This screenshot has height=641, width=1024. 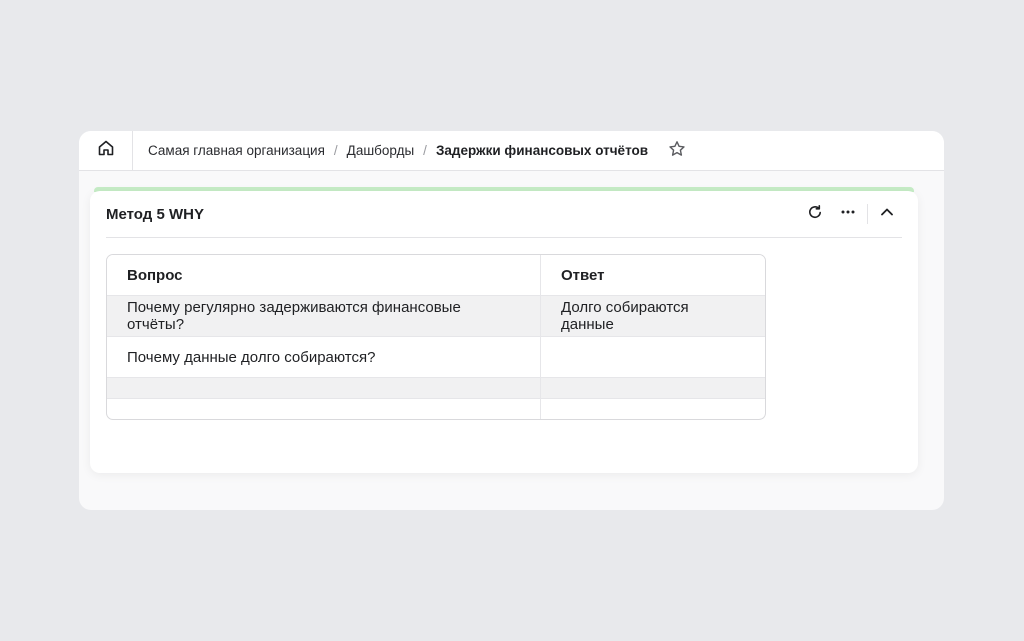 I want to click on breadcrumb-item-current: Задержки финансовых отчётов, so click(x=542, y=150).